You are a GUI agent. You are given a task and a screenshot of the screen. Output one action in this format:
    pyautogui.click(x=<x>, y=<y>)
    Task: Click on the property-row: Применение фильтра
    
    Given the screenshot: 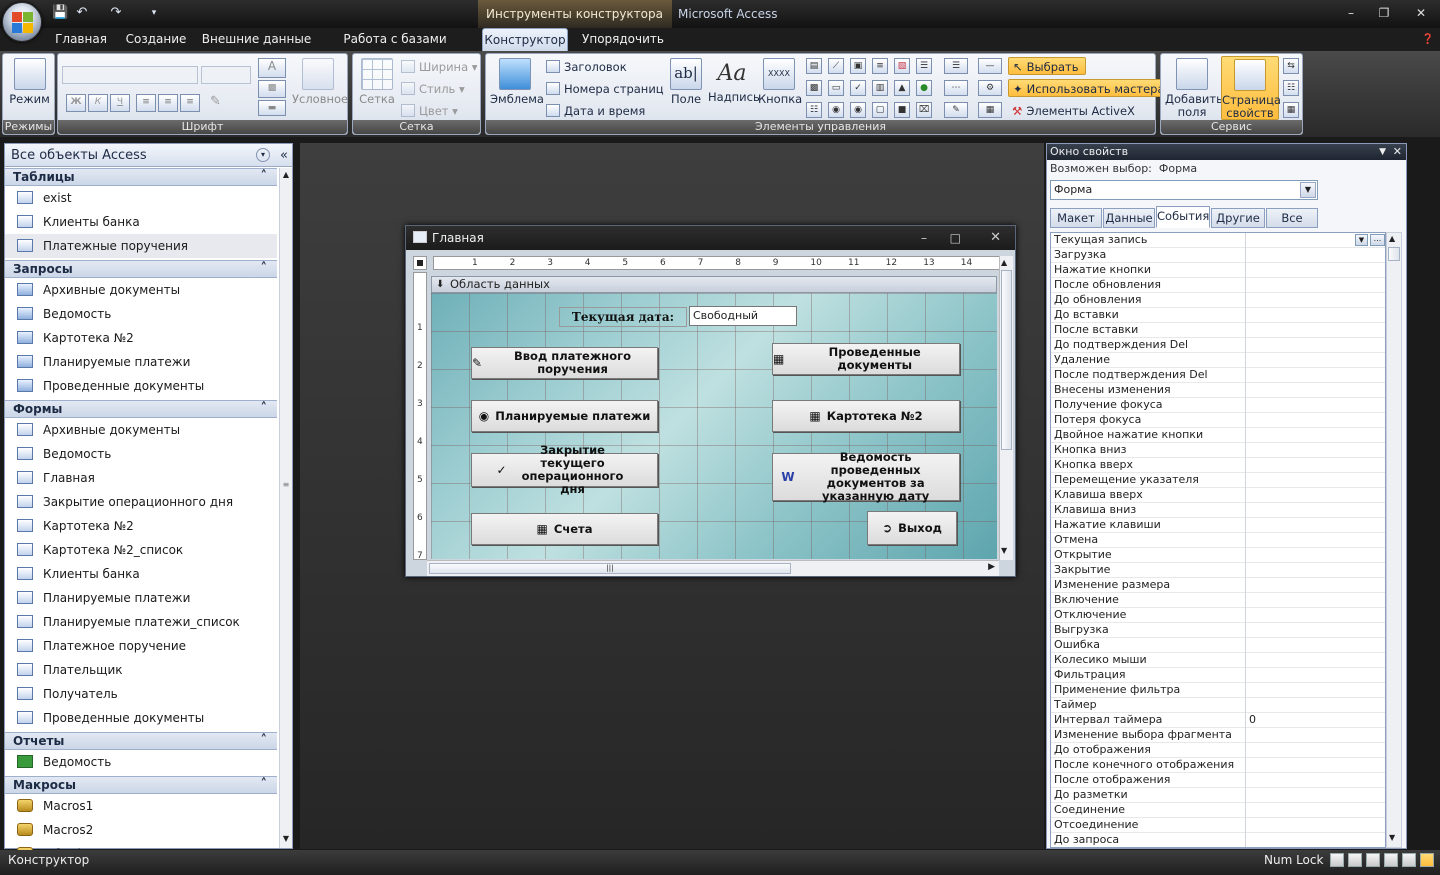 What is the action you would take?
    pyautogui.click(x=1218, y=690)
    